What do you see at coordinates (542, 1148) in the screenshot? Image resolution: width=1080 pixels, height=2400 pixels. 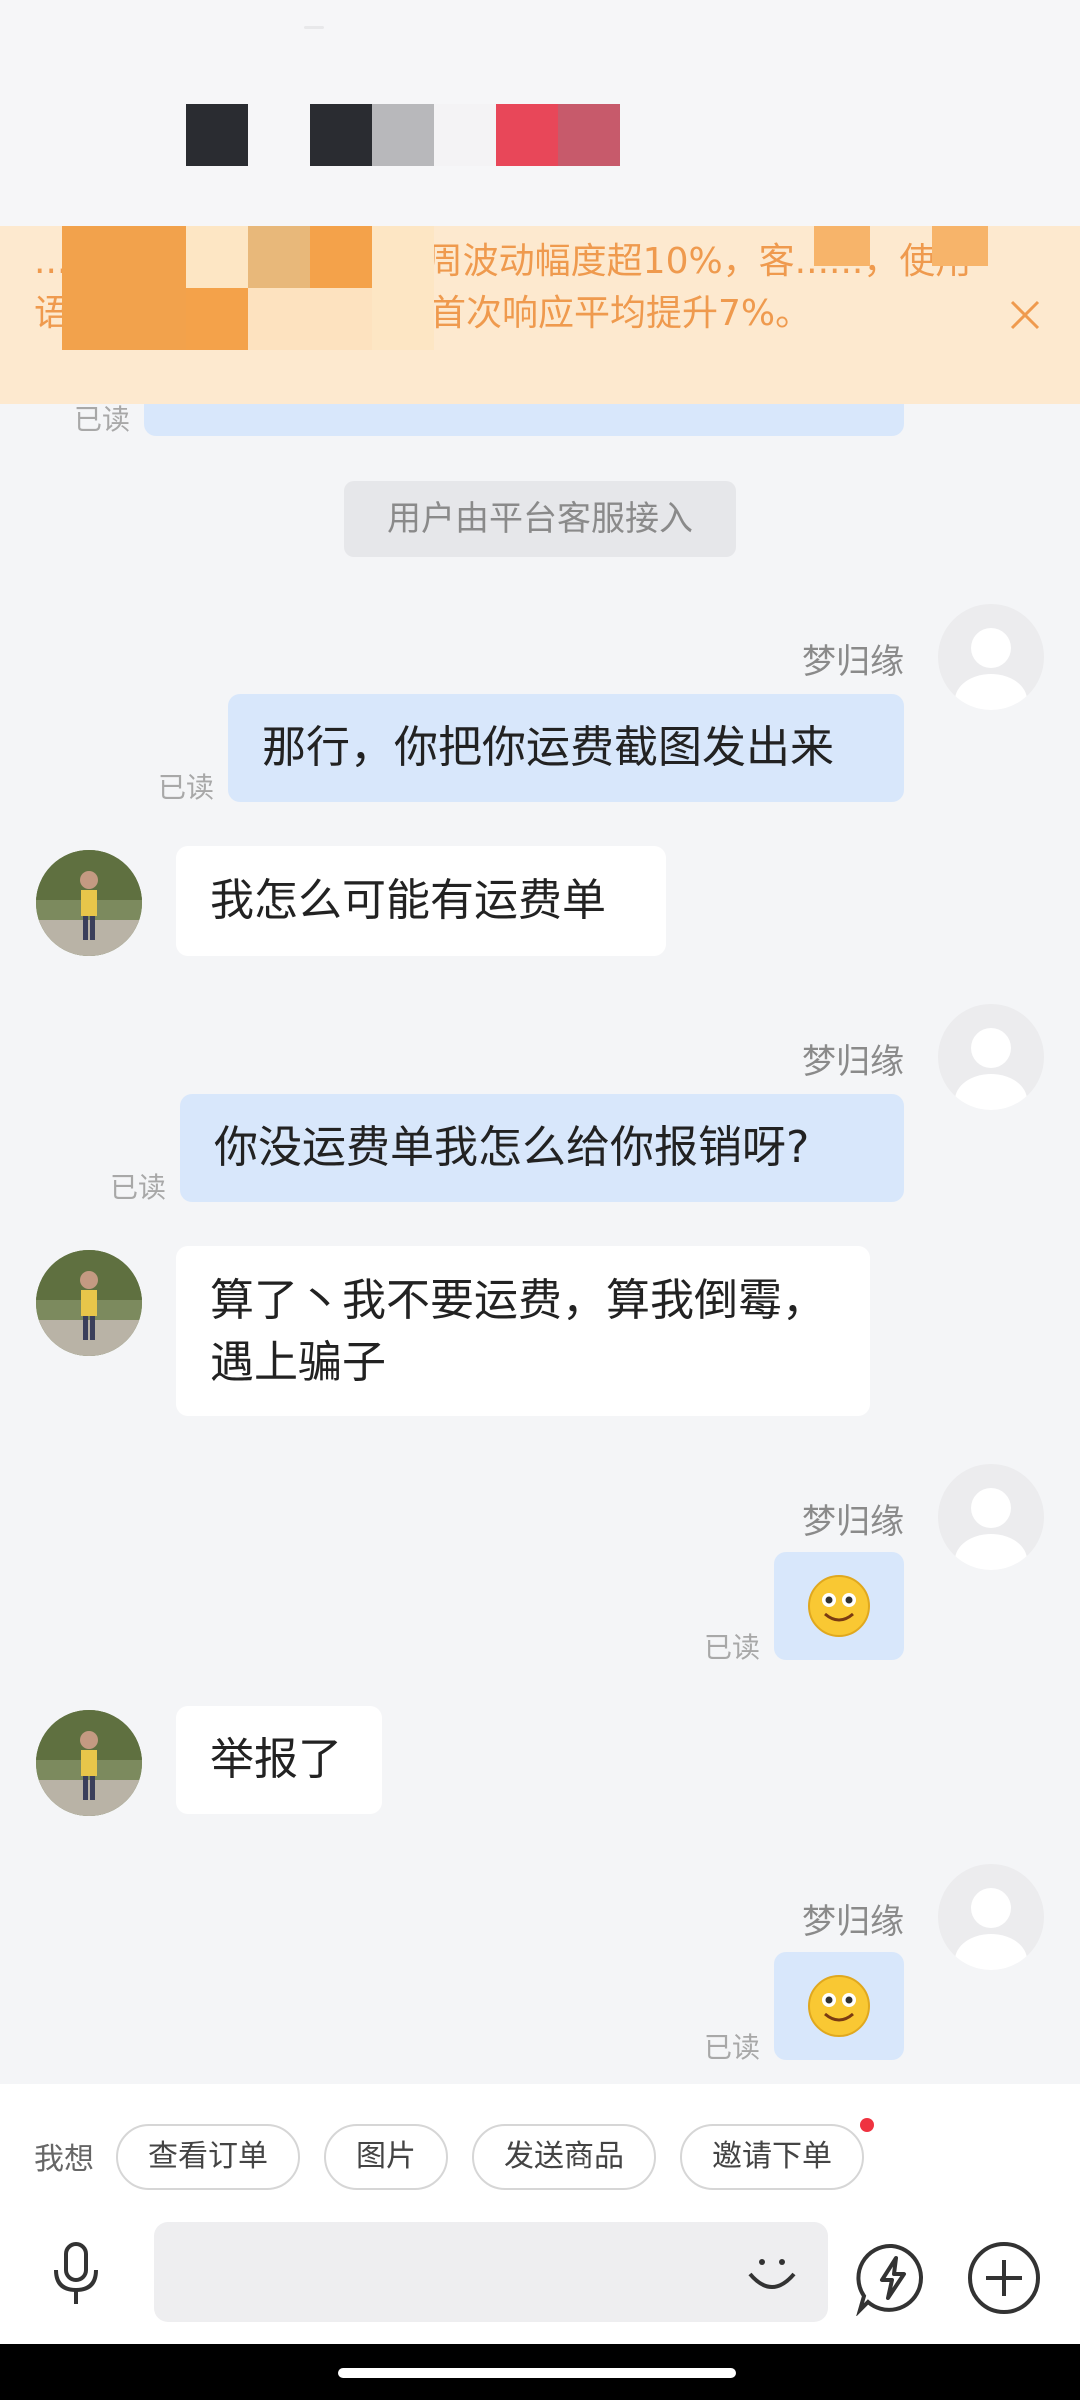 I see `message-bubble: 你没运费单我怎么给你报销呀?` at bounding box center [542, 1148].